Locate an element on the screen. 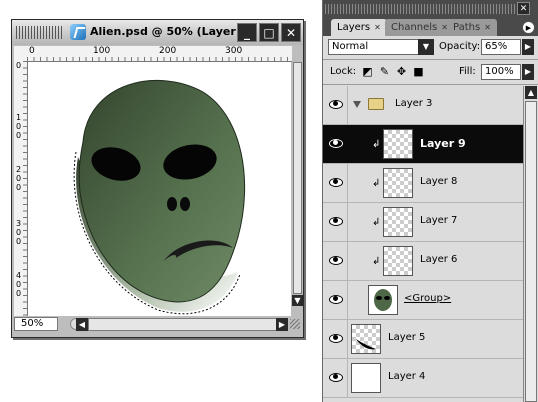 This screenshot has height=402, width=538. layer-name: Layer 9 is located at coordinates (443, 143).